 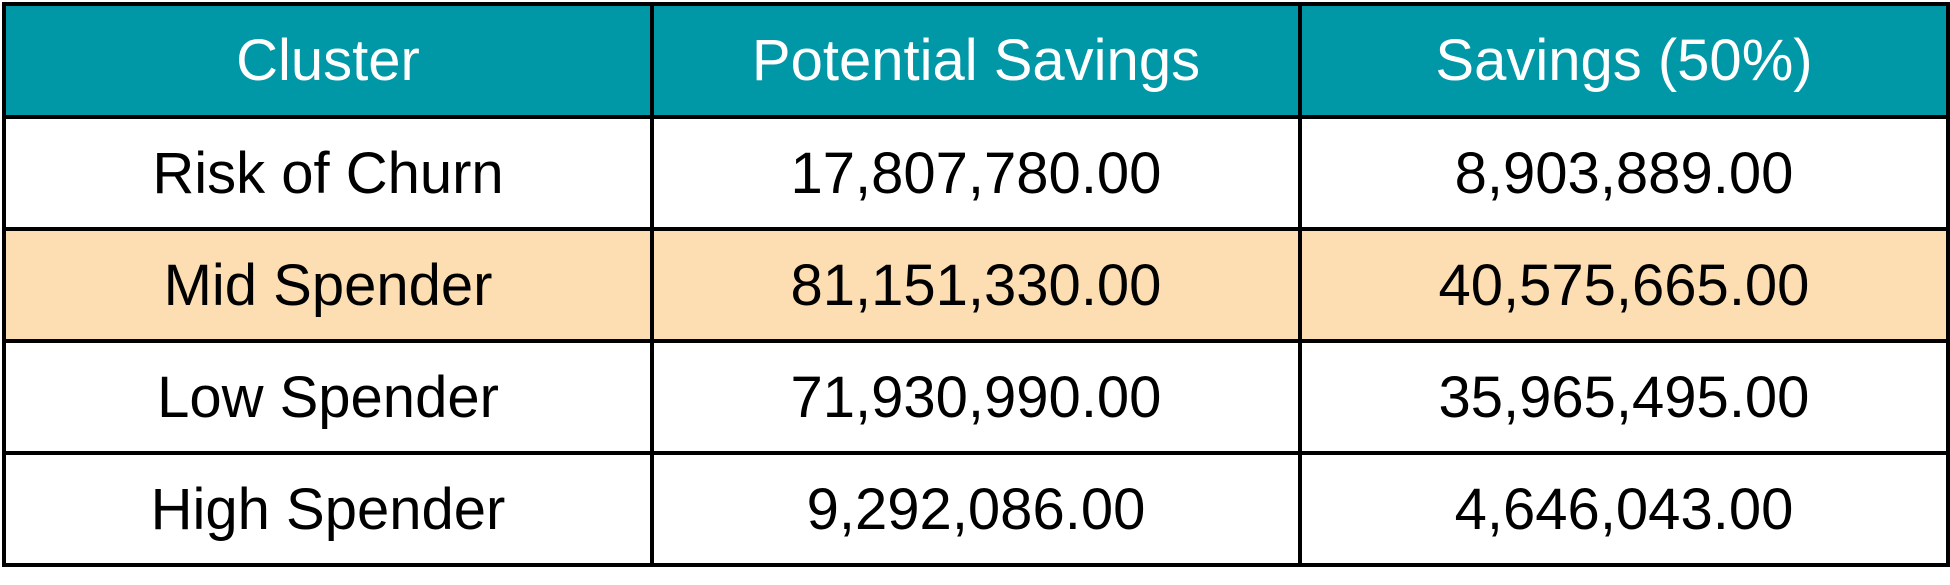 I want to click on cell-potential-savings: 9,292,086.00, so click(x=976, y=509).